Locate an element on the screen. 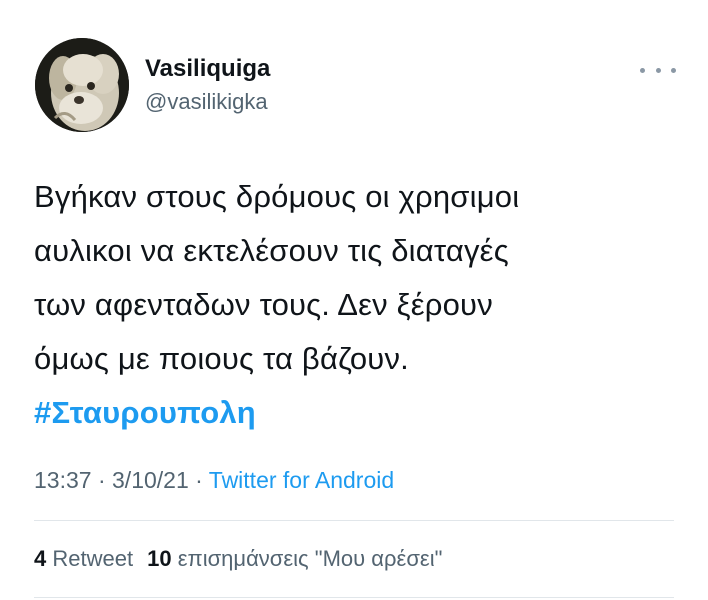 The width and height of the screenshot is (708, 600). tweet-date: 3/10/21 is located at coordinates (150, 480).